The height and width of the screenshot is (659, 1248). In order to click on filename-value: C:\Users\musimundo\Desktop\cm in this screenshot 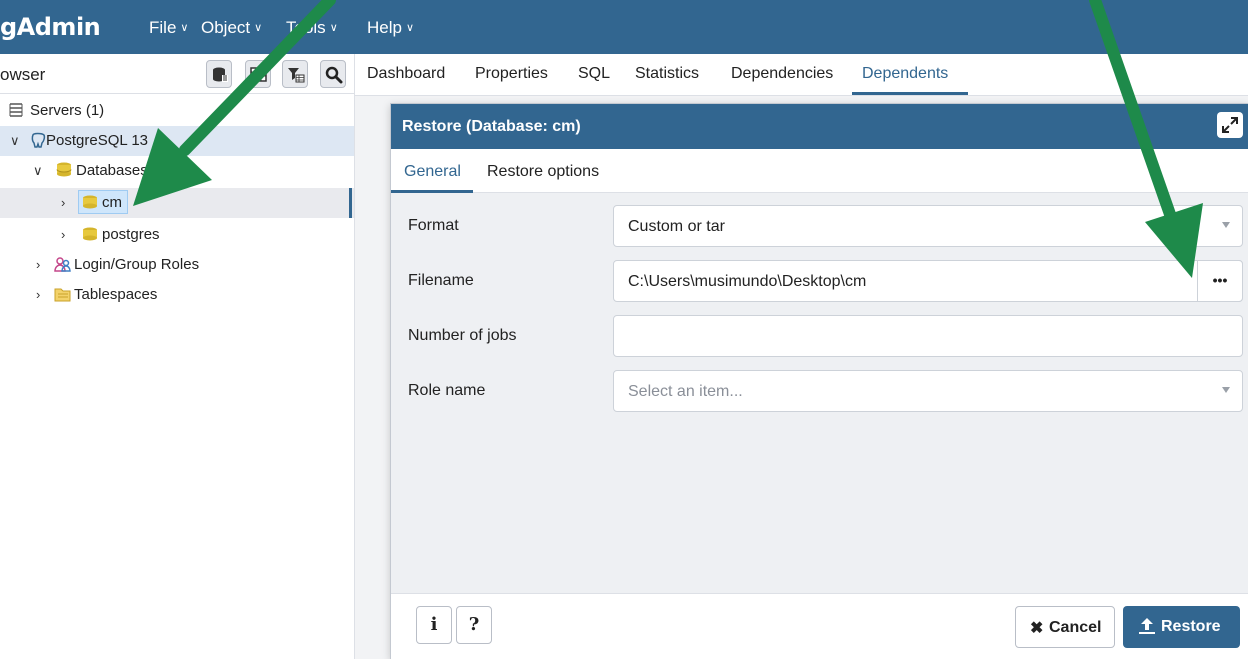, I will do `click(747, 281)`.